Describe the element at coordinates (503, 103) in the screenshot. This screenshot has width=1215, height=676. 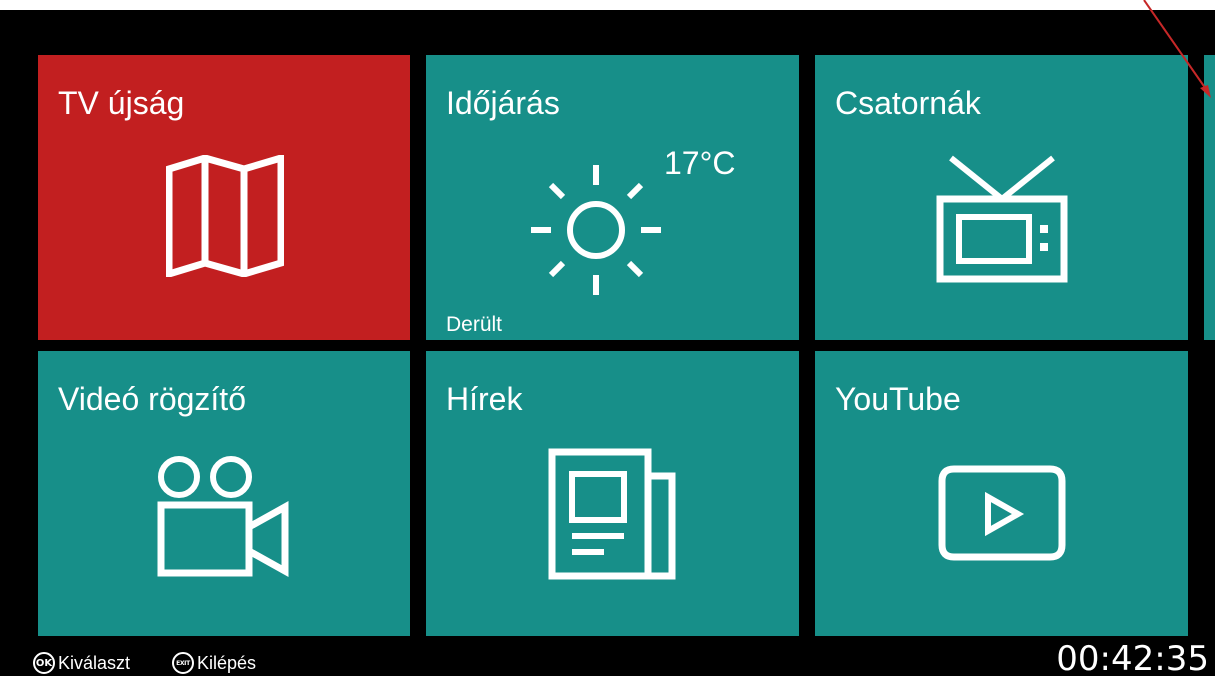
I see `tile-title: Időjárás` at that location.